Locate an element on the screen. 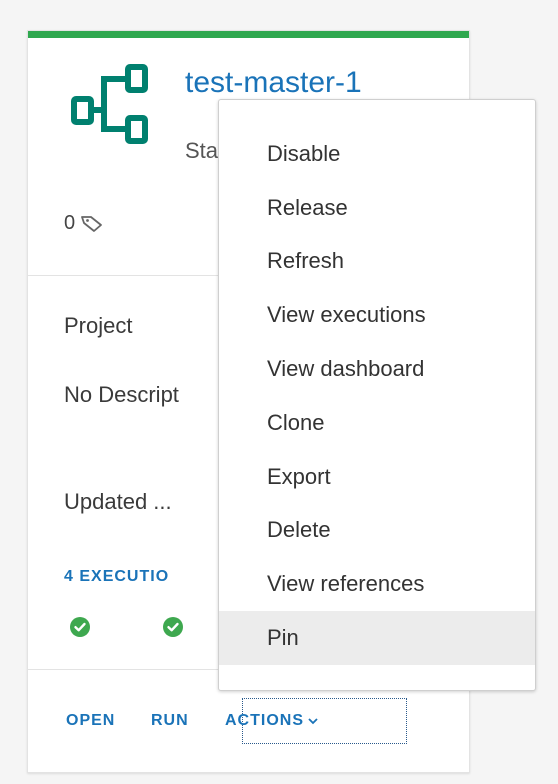 This screenshot has height=784, width=558. open-button: OPEN is located at coordinates (90, 721).